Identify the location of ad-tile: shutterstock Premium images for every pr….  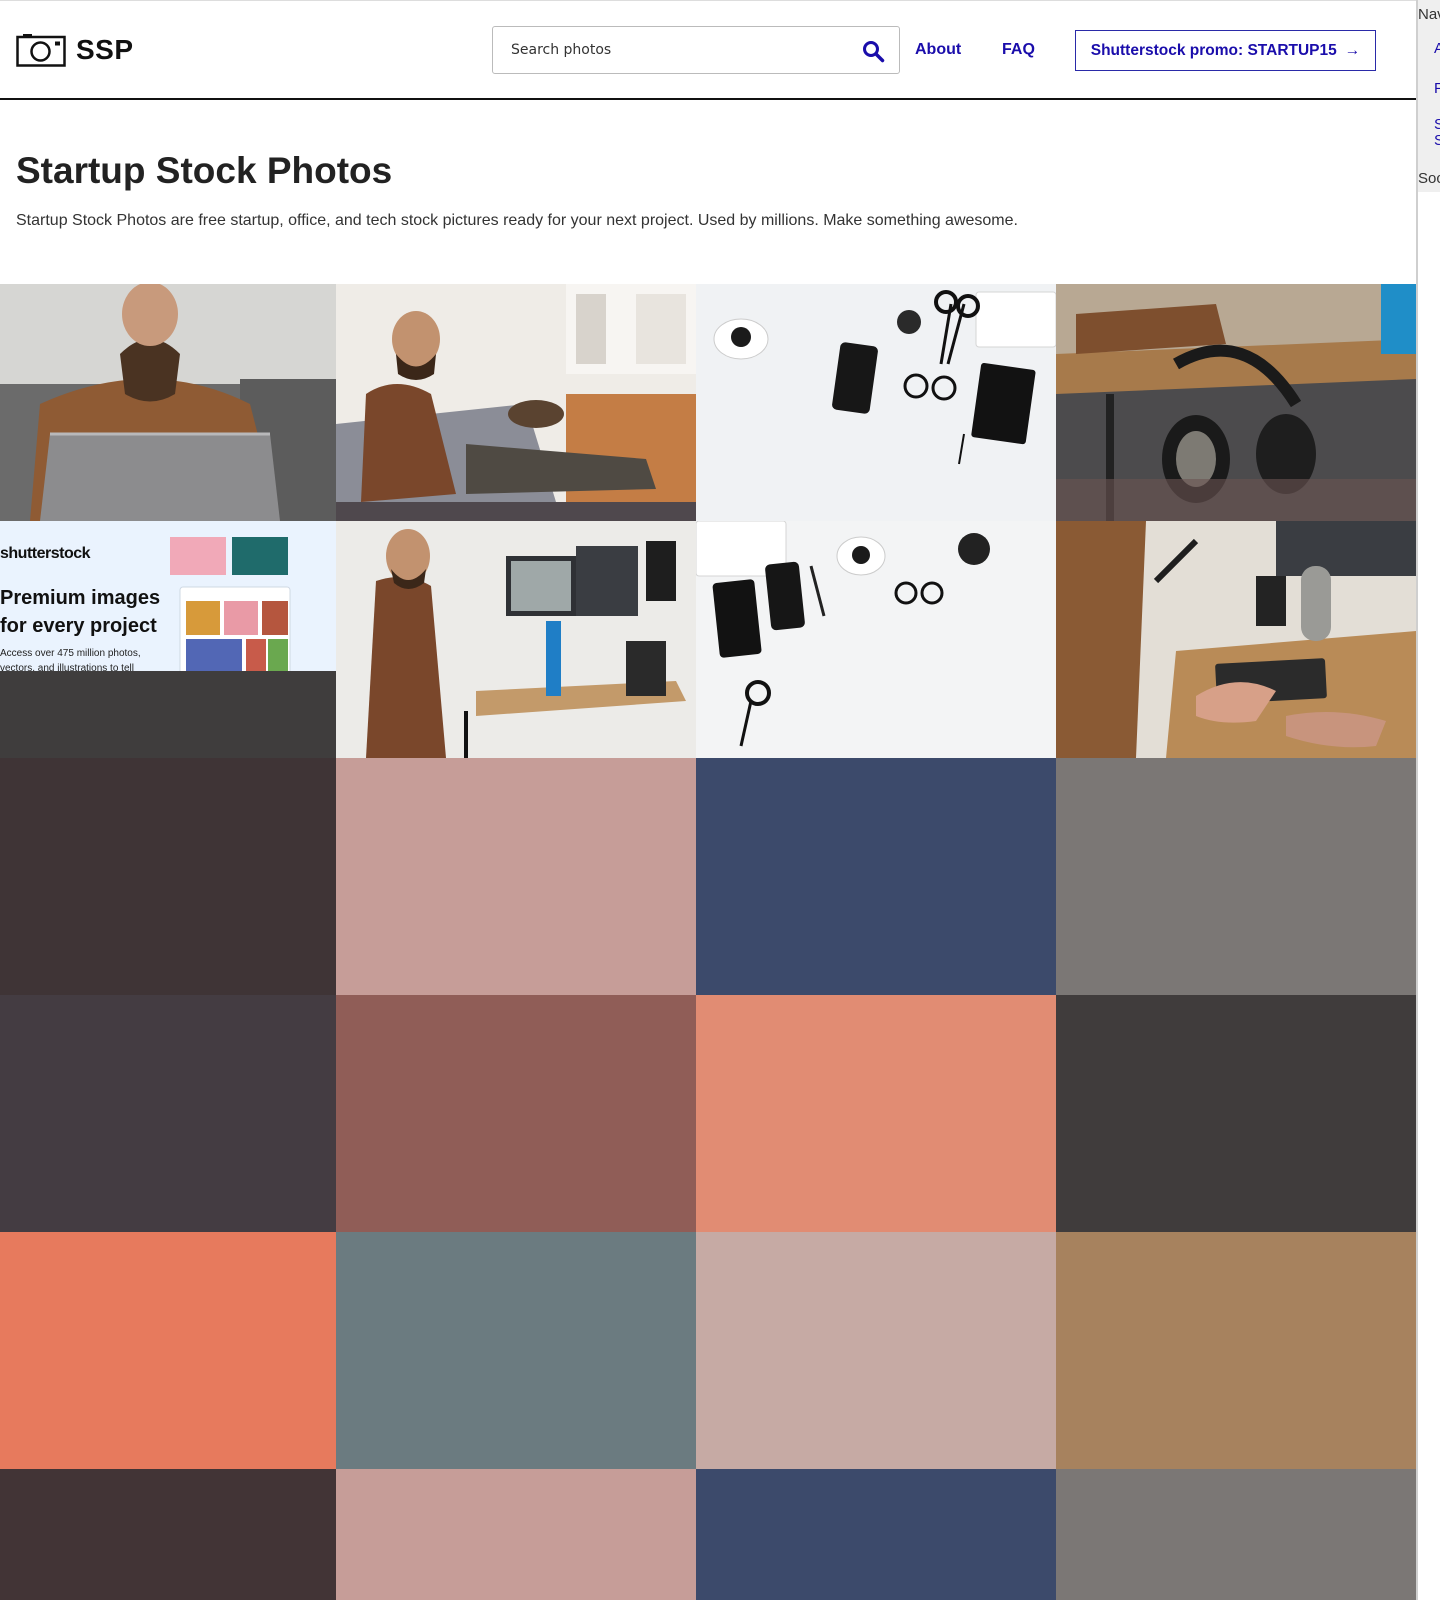
(168, 639).